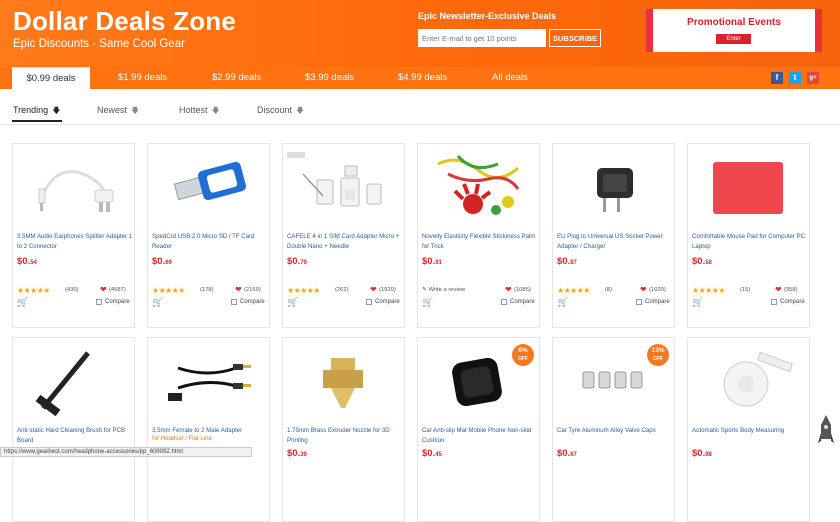  What do you see at coordinates (734, 30) in the screenshot?
I see `promo-banner: Promotional Events Enter` at bounding box center [734, 30].